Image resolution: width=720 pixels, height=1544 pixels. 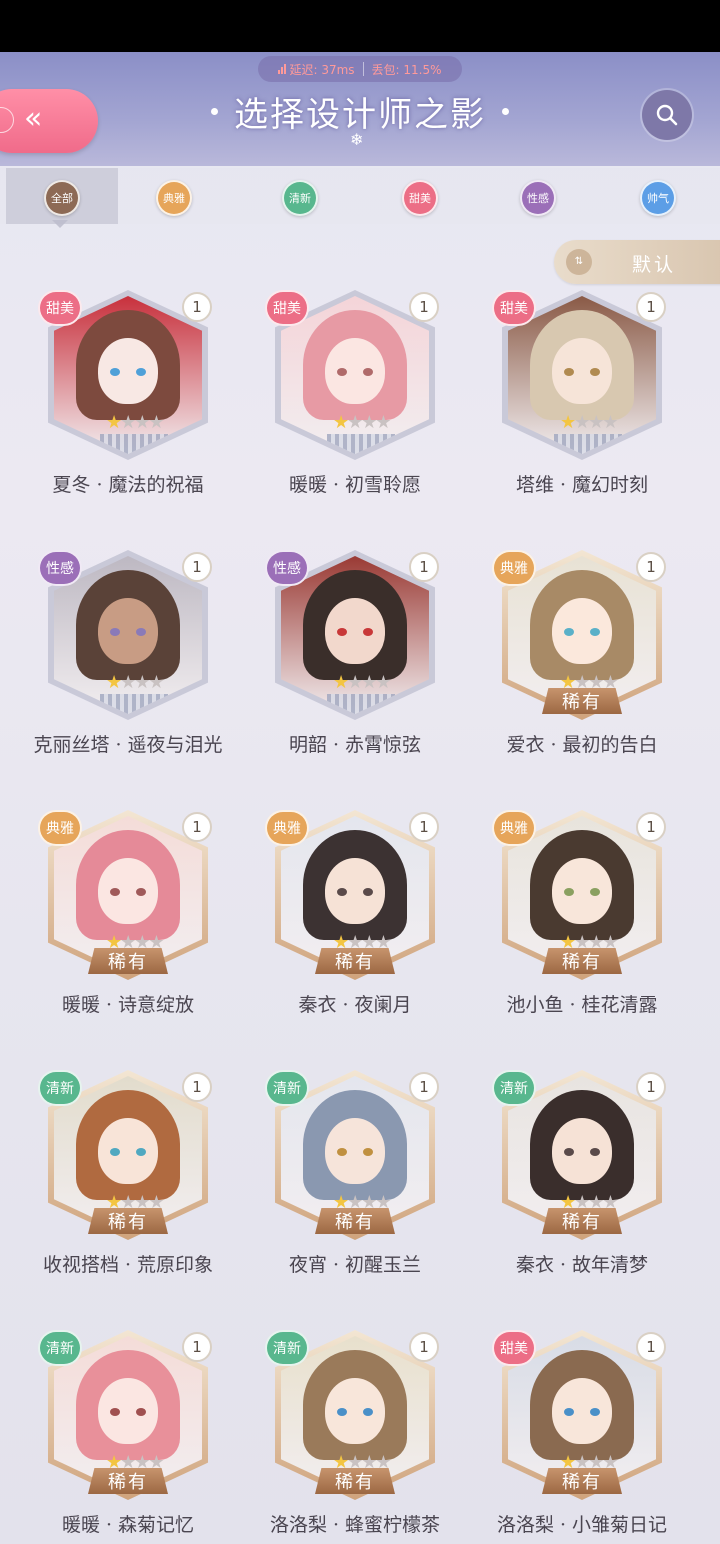 What do you see at coordinates (355, 925) in the screenshot?
I see `designer-card: ★★★★ 稀有 典雅 1 秦衣 · 夜阑月` at bounding box center [355, 925].